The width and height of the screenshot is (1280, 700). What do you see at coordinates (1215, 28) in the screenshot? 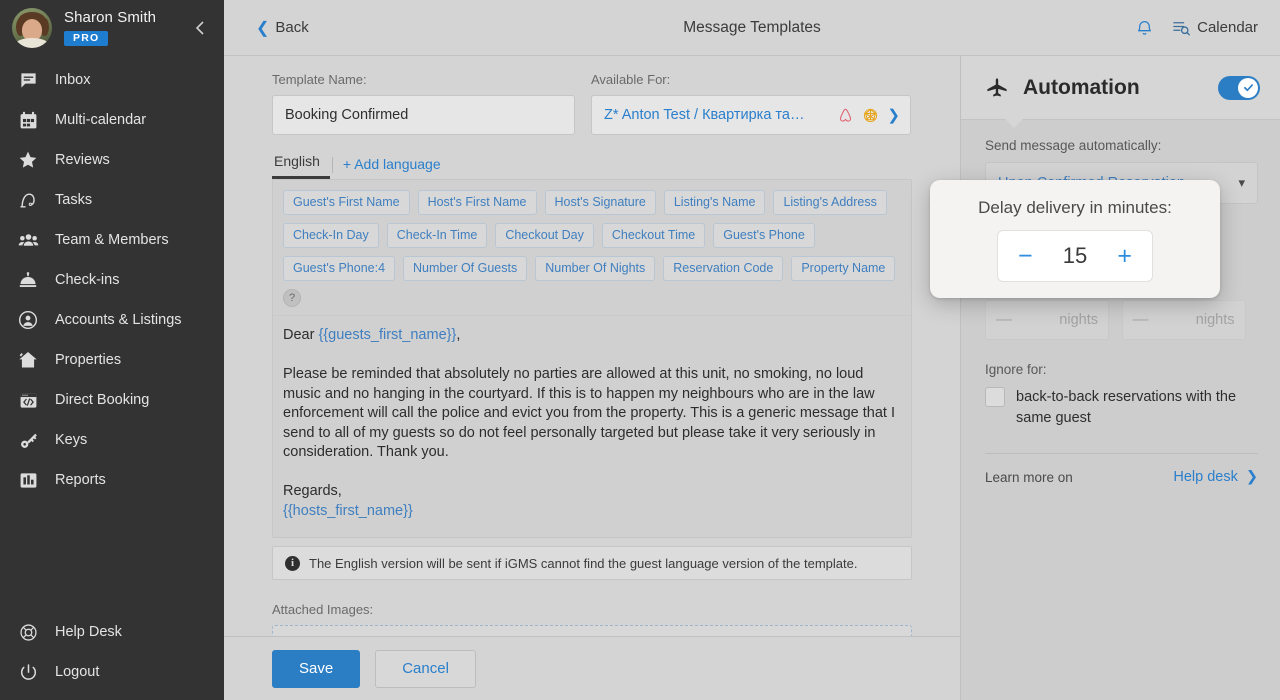
I see `calendar-button: Calendar` at bounding box center [1215, 28].